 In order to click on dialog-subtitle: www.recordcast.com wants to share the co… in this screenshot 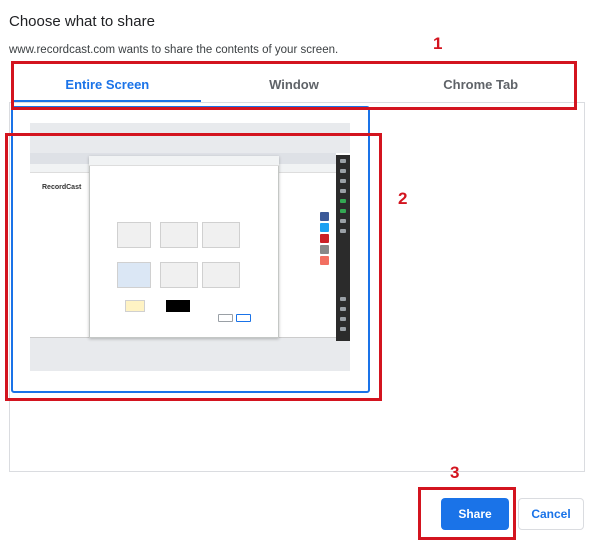, I will do `click(174, 50)`.